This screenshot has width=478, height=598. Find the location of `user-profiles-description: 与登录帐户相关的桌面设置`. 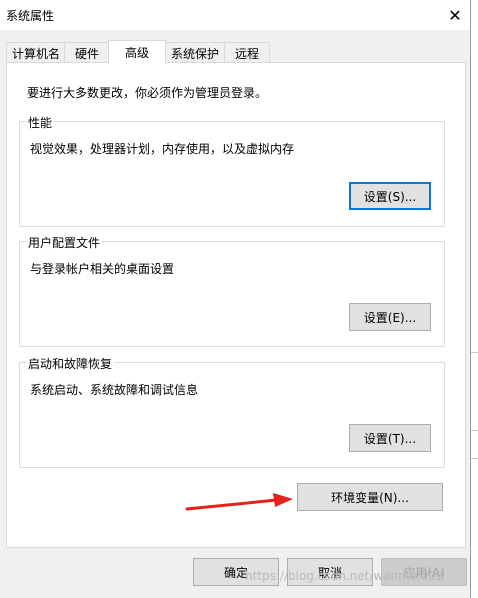

user-profiles-description: 与登录帐户相关的桌面设置 is located at coordinates (102, 269).